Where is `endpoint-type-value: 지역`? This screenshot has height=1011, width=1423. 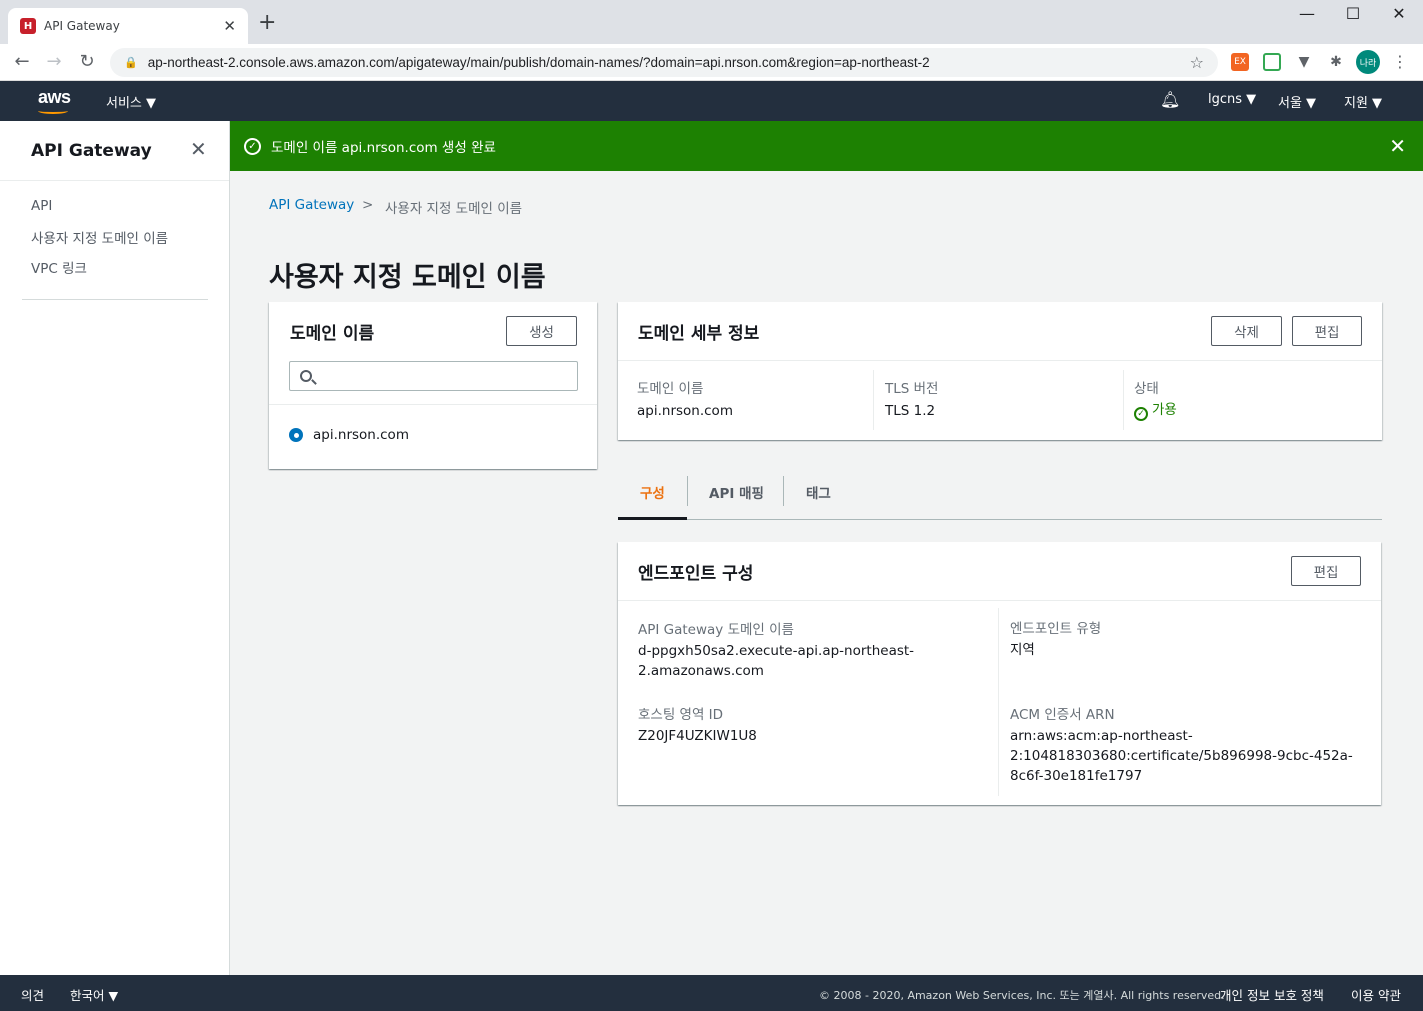
endpoint-type-value: 지역 is located at coordinates (1022, 650).